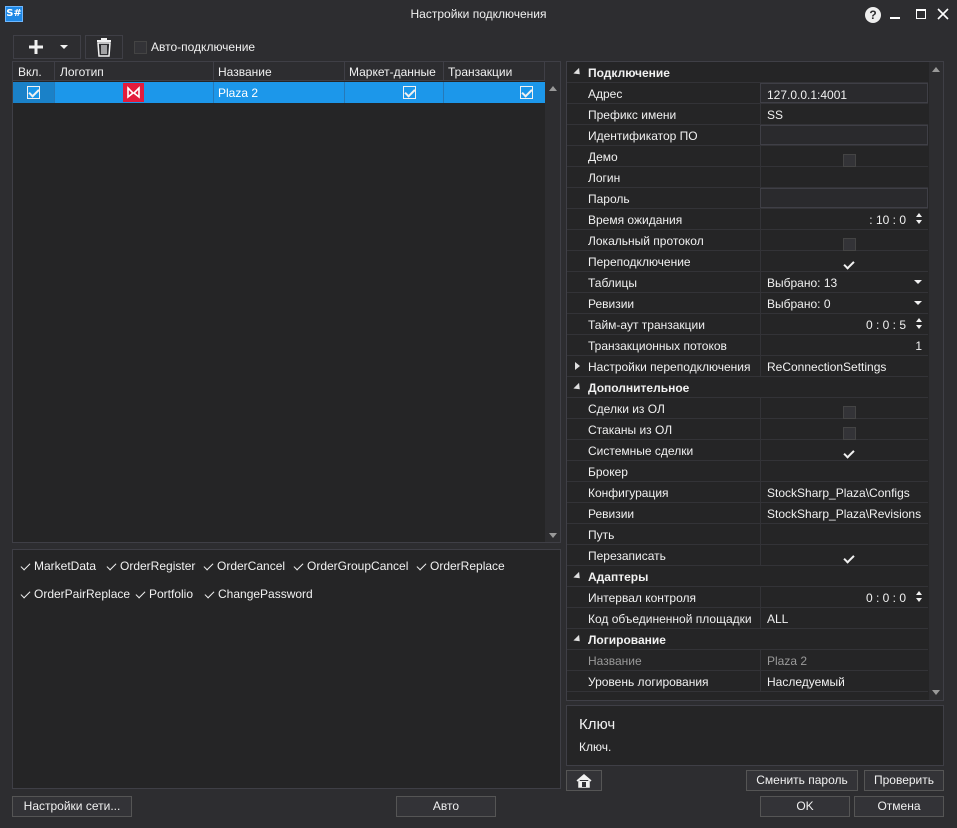 The width and height of the screenshot is (957, 828). Describe the element at coordinates (104, 47) in the screenshot. I see `delete-connection-button` at that location.